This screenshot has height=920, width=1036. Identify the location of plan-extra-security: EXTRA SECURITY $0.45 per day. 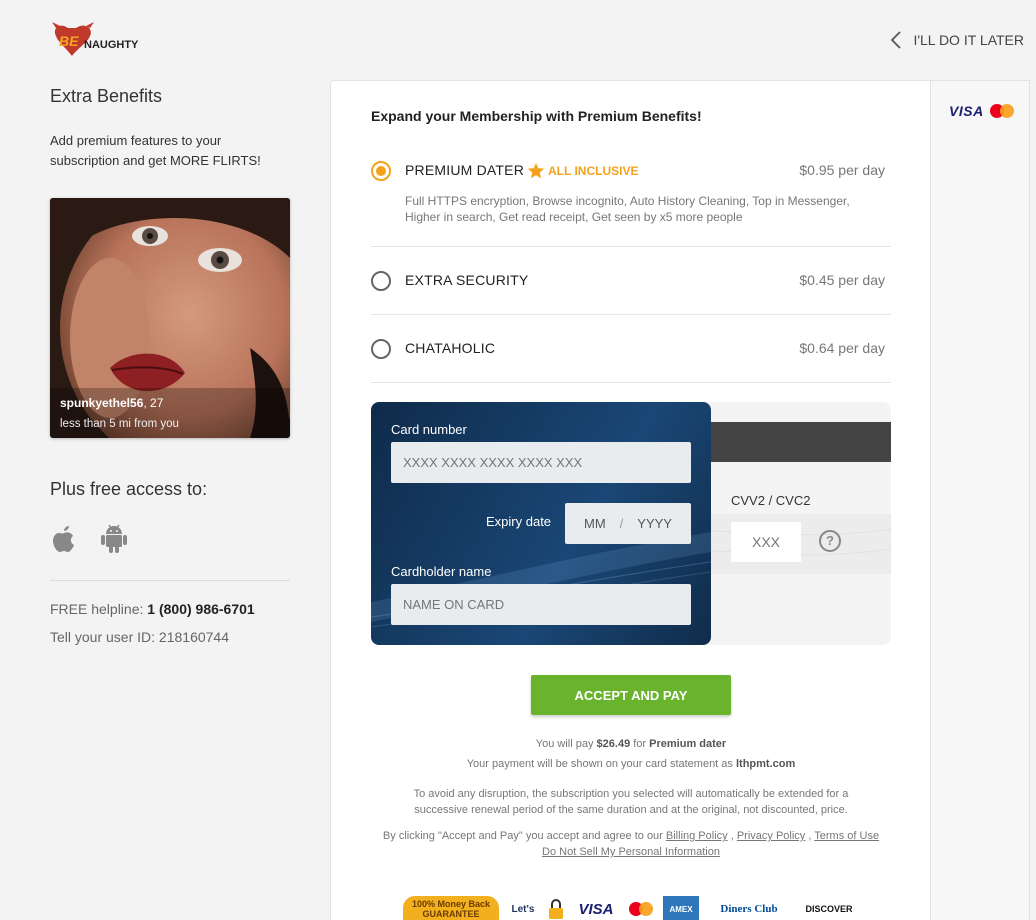
(631, 281).